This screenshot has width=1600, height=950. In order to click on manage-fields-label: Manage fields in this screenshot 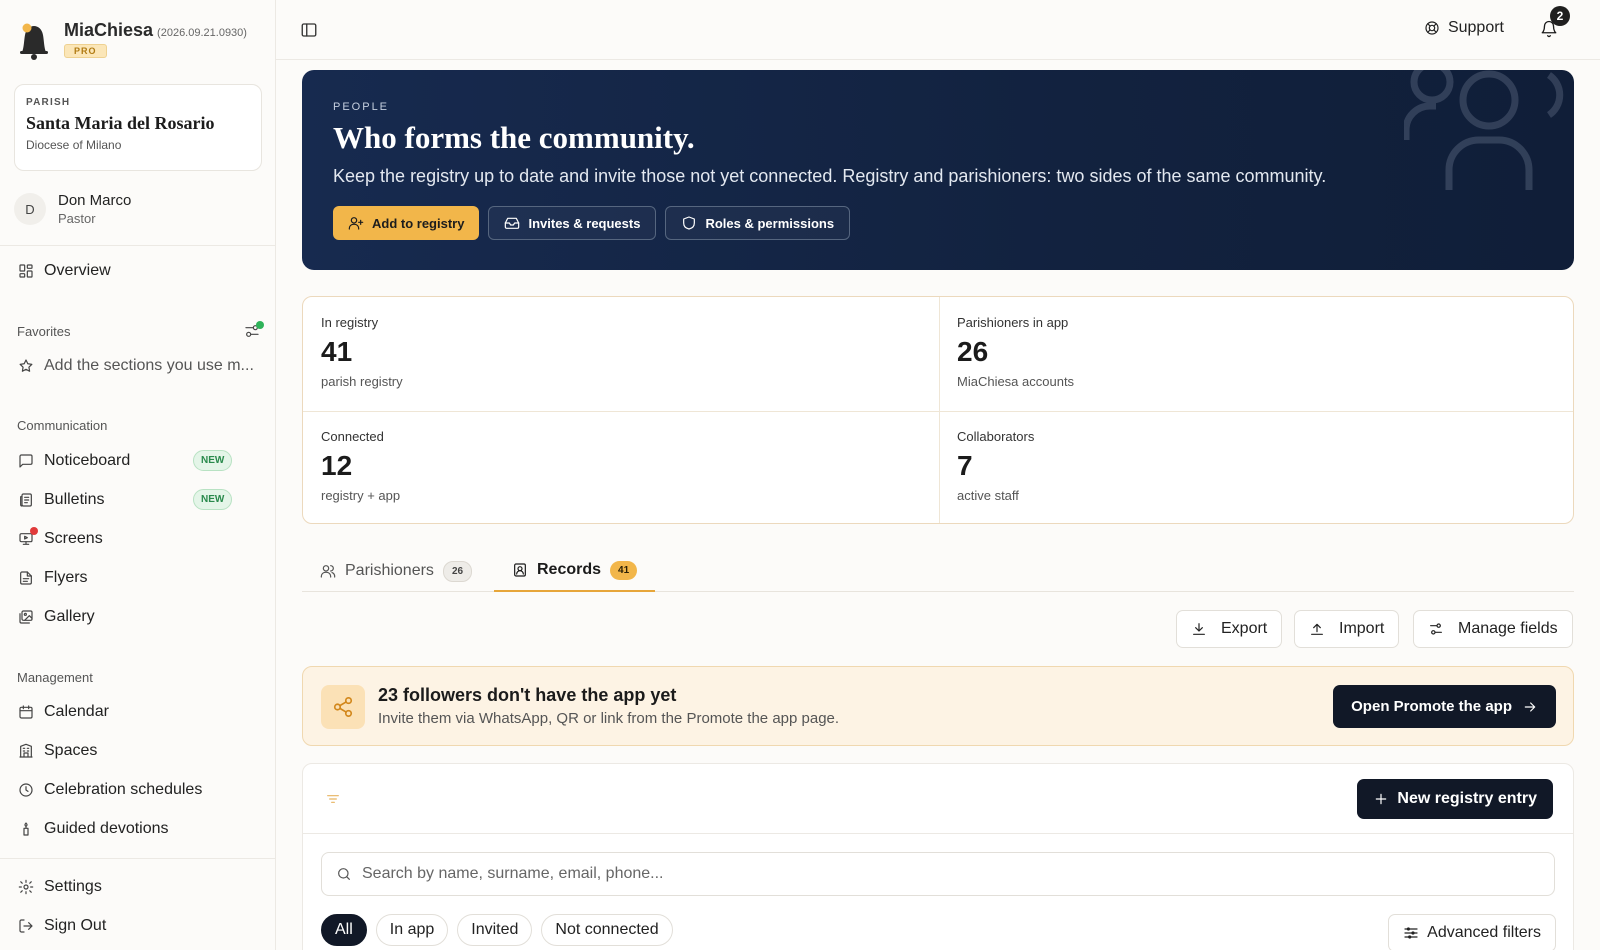, I will do `click(1508, 628)`.